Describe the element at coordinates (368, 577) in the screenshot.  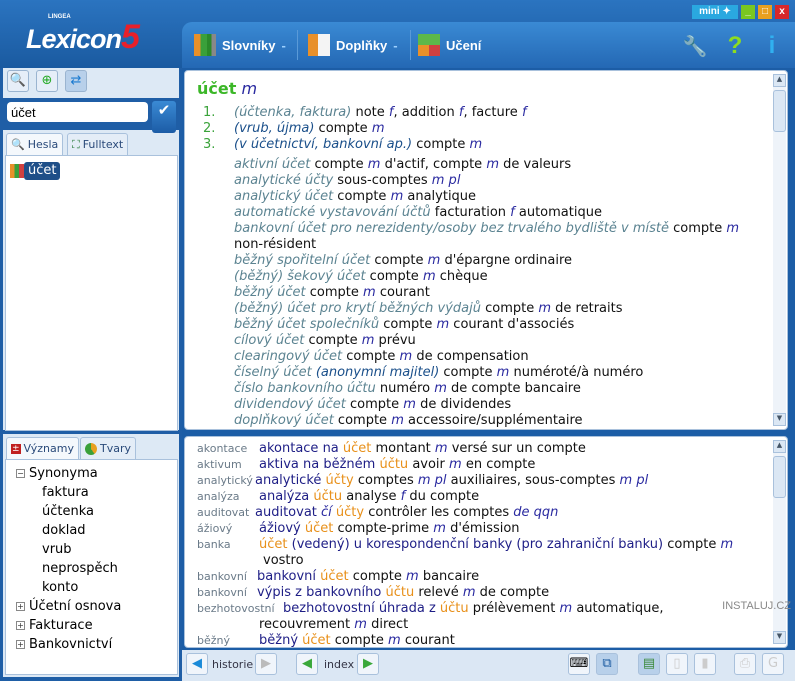
I see `fulltext-row: bankovní účet compte m bancaire` at that location.